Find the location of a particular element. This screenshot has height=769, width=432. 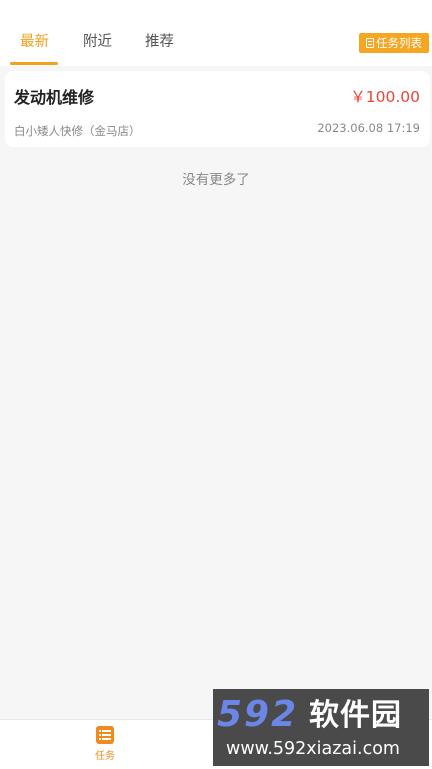

tab-latest: 最新 is located at coordinates (34, 42).